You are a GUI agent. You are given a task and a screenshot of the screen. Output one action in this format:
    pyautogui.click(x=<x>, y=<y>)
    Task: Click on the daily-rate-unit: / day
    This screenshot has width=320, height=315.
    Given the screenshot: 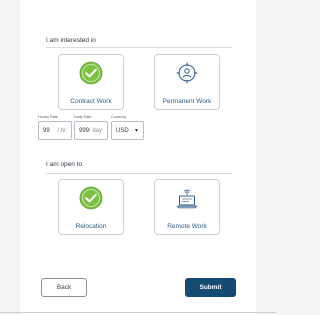 What is the action you would take?
    pyautogui.click(x=95, y=131)
    